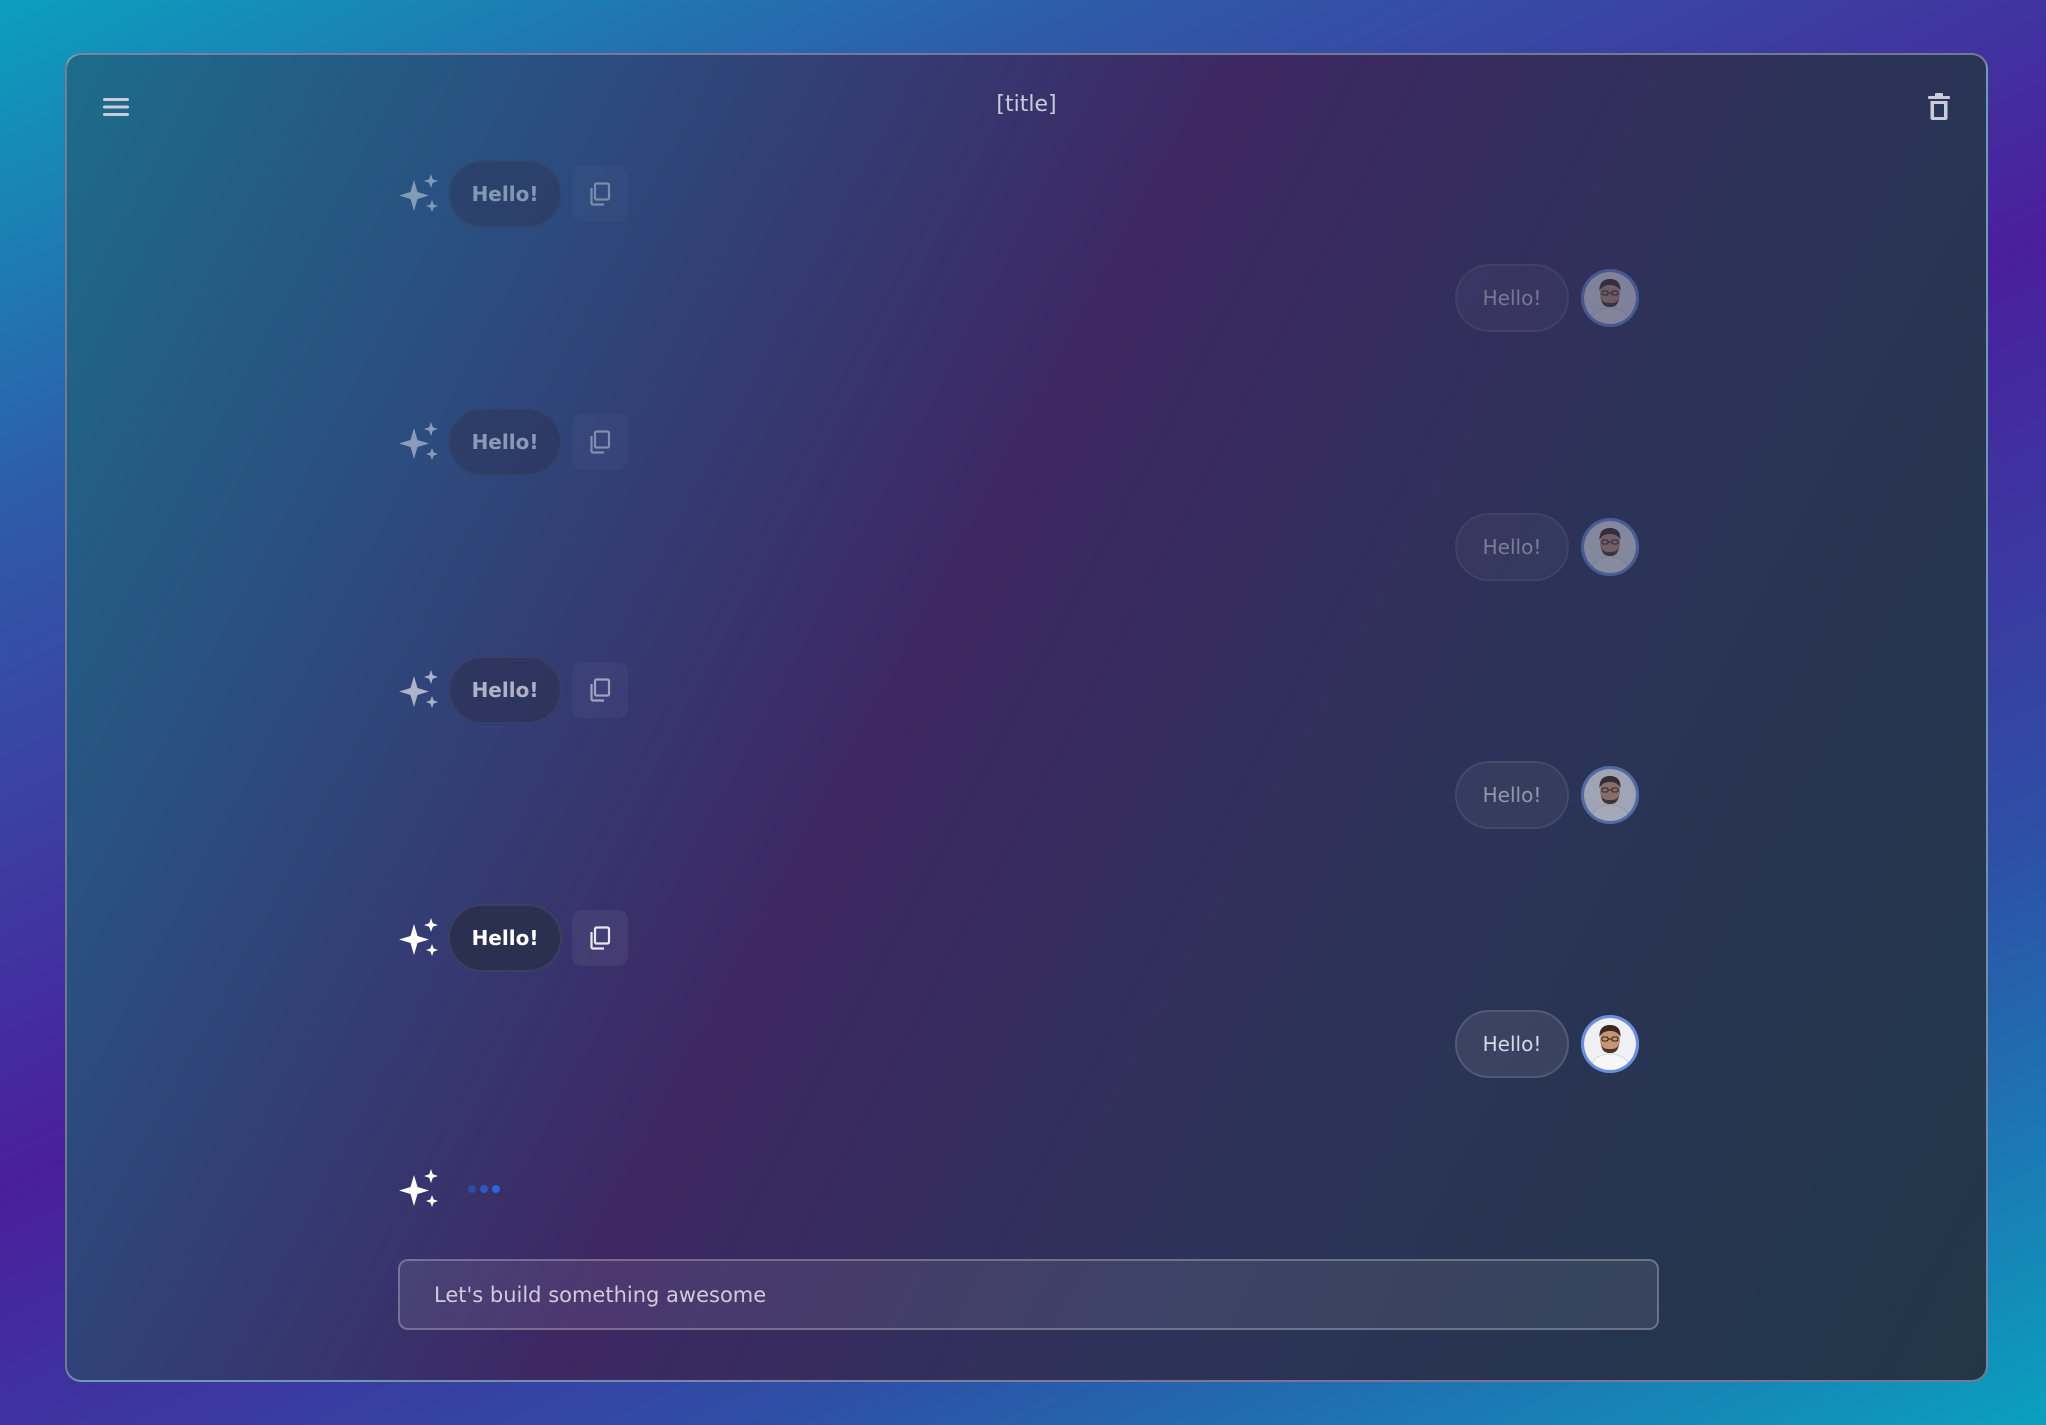 The height and width of the screenshot is (1425, 2046). Describe the element at coordinates (1026, 104) in the screenshot. I see `page-title: [title]` at that location.